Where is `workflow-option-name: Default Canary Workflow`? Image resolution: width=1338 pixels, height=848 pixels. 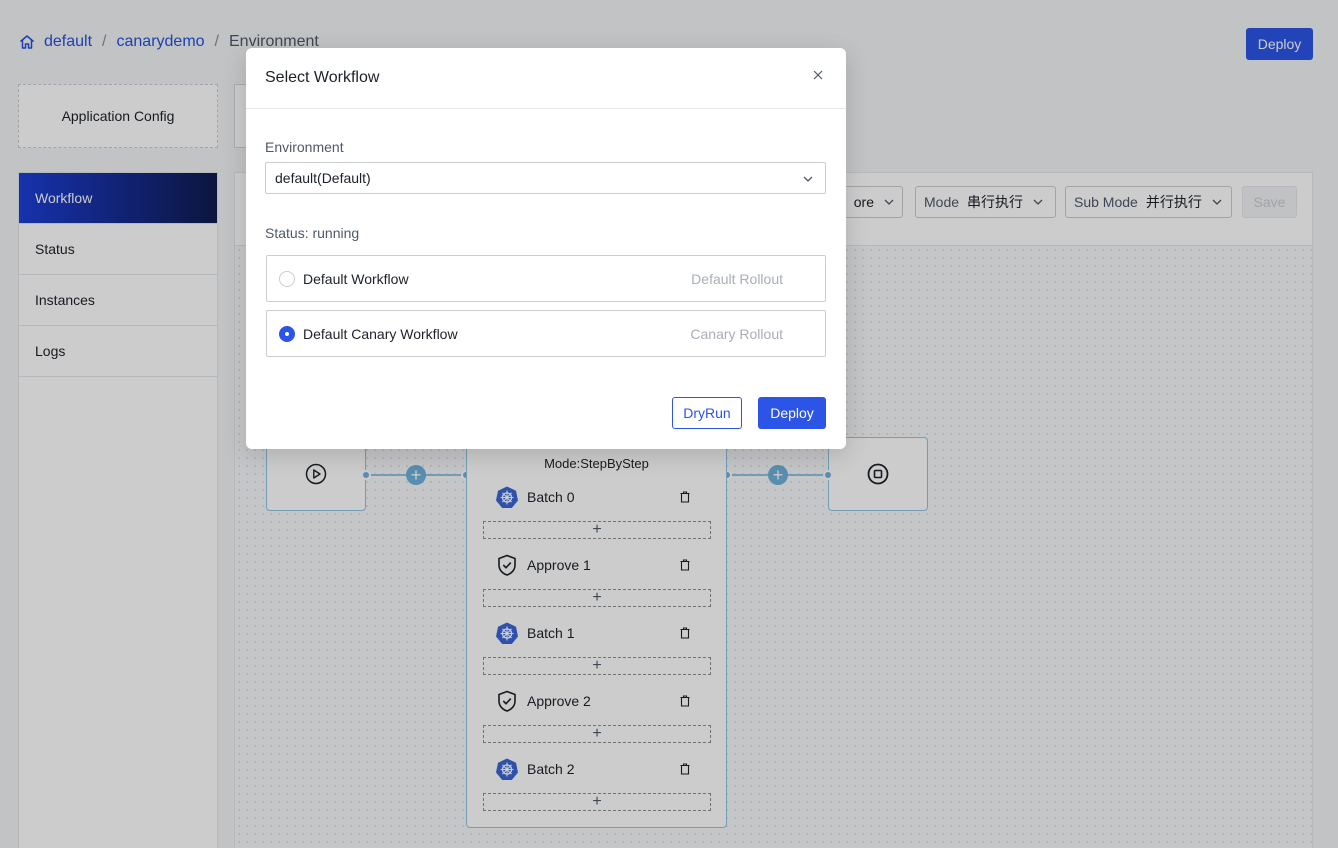
workflow-option-name: Default Canary Workflow is located at coordinates (380, 333).